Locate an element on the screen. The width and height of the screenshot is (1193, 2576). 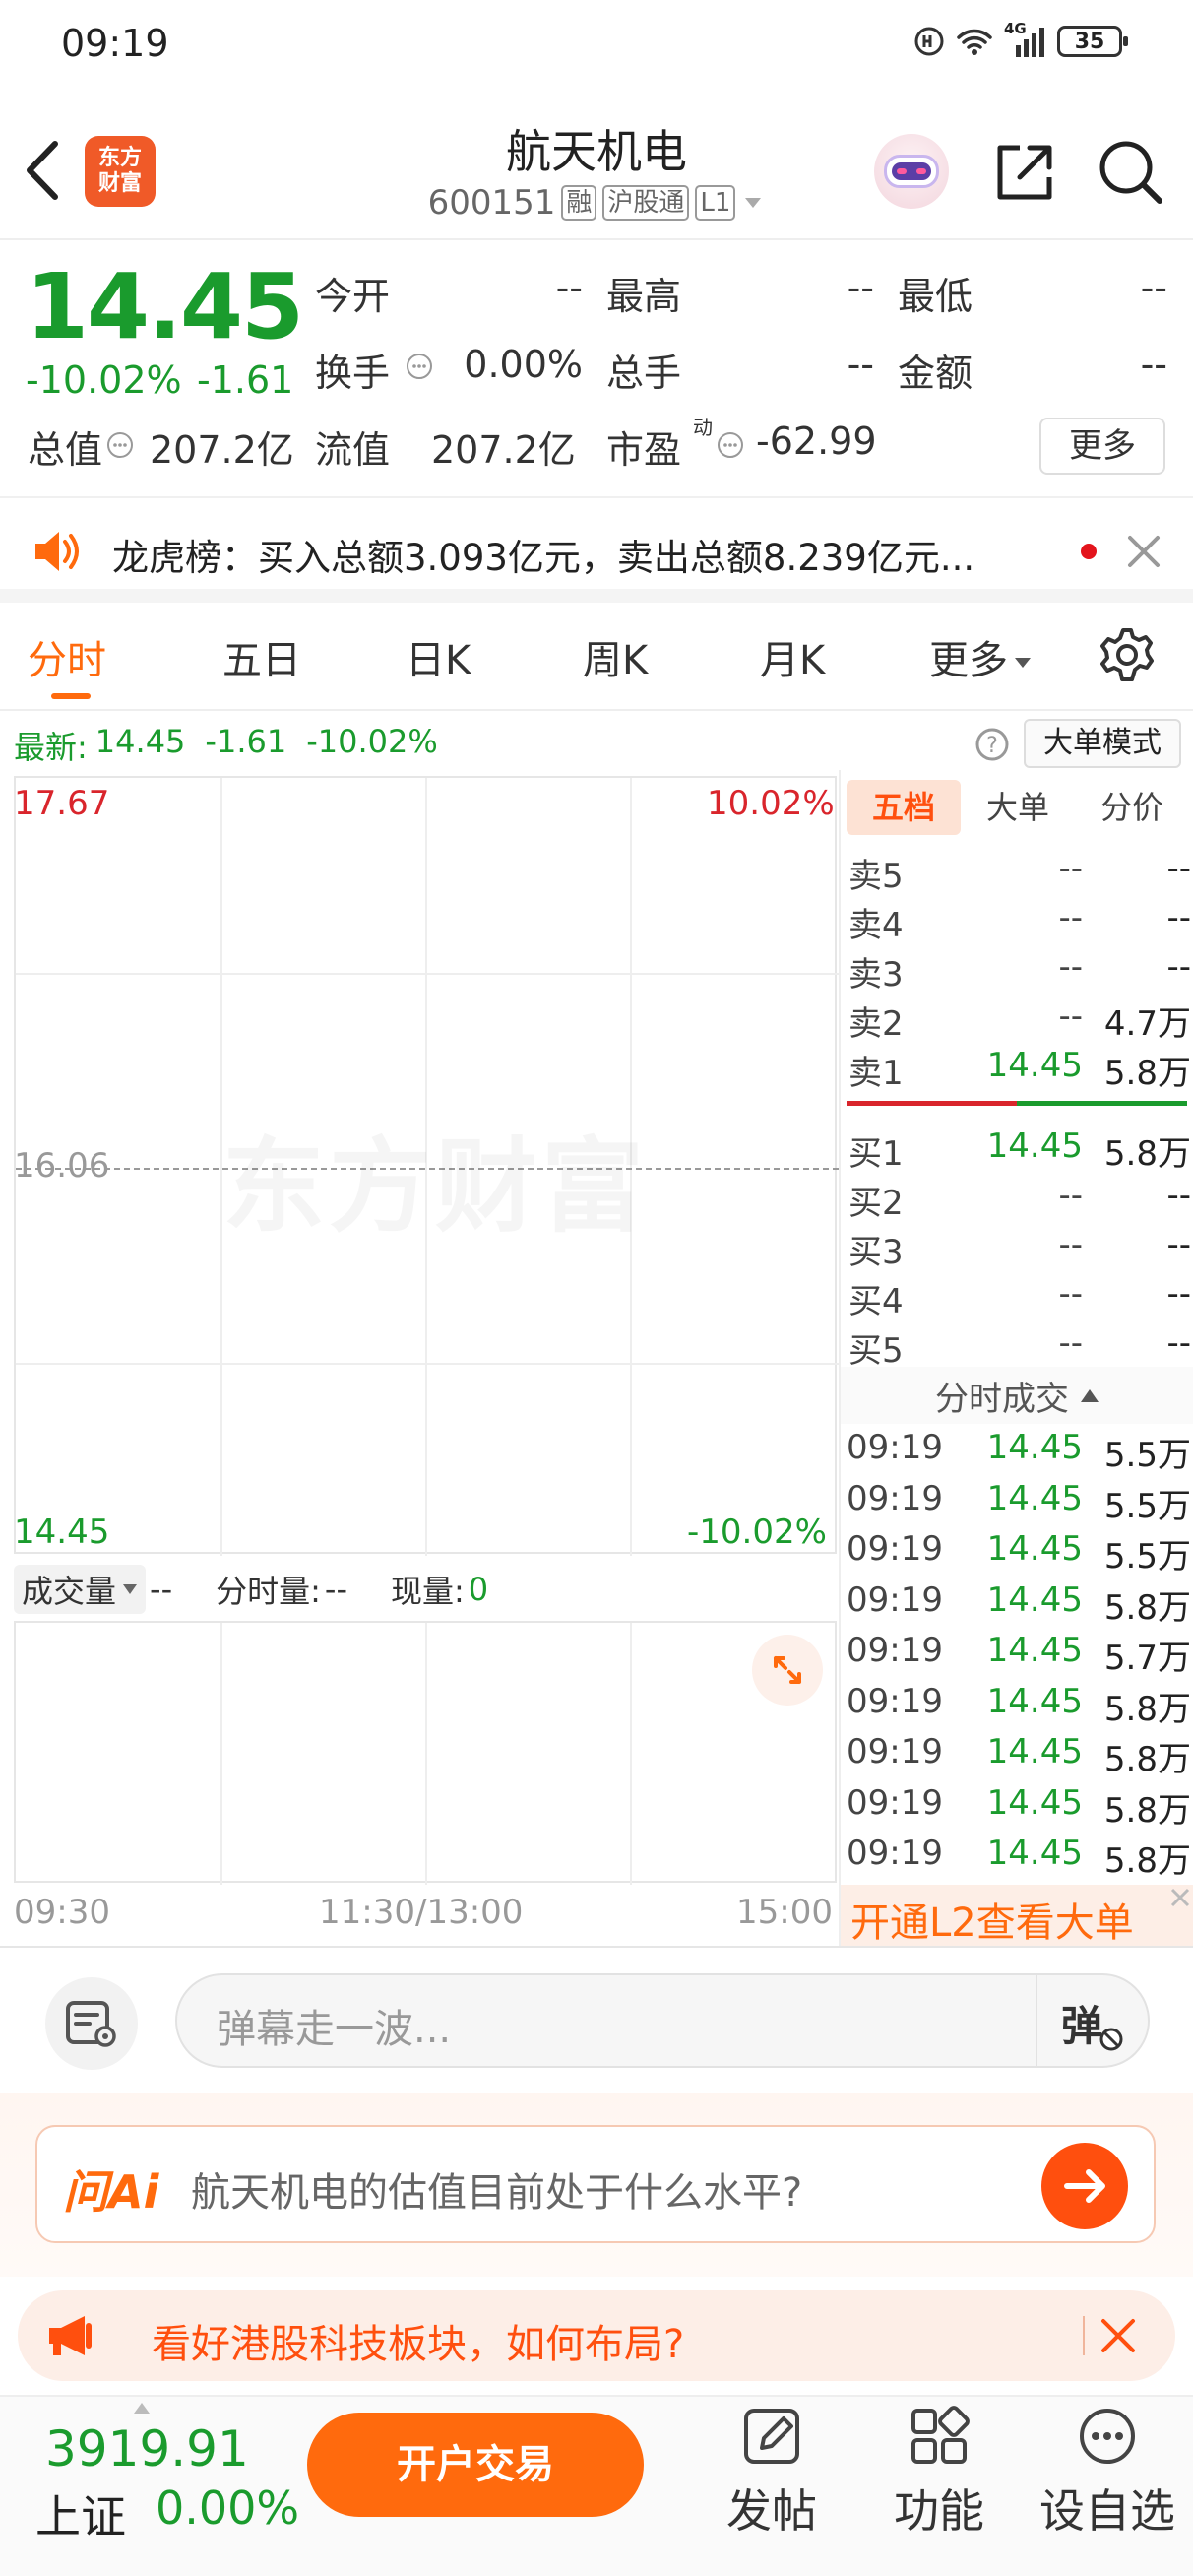
help-icon: ? is located at coordinates (992, 744).